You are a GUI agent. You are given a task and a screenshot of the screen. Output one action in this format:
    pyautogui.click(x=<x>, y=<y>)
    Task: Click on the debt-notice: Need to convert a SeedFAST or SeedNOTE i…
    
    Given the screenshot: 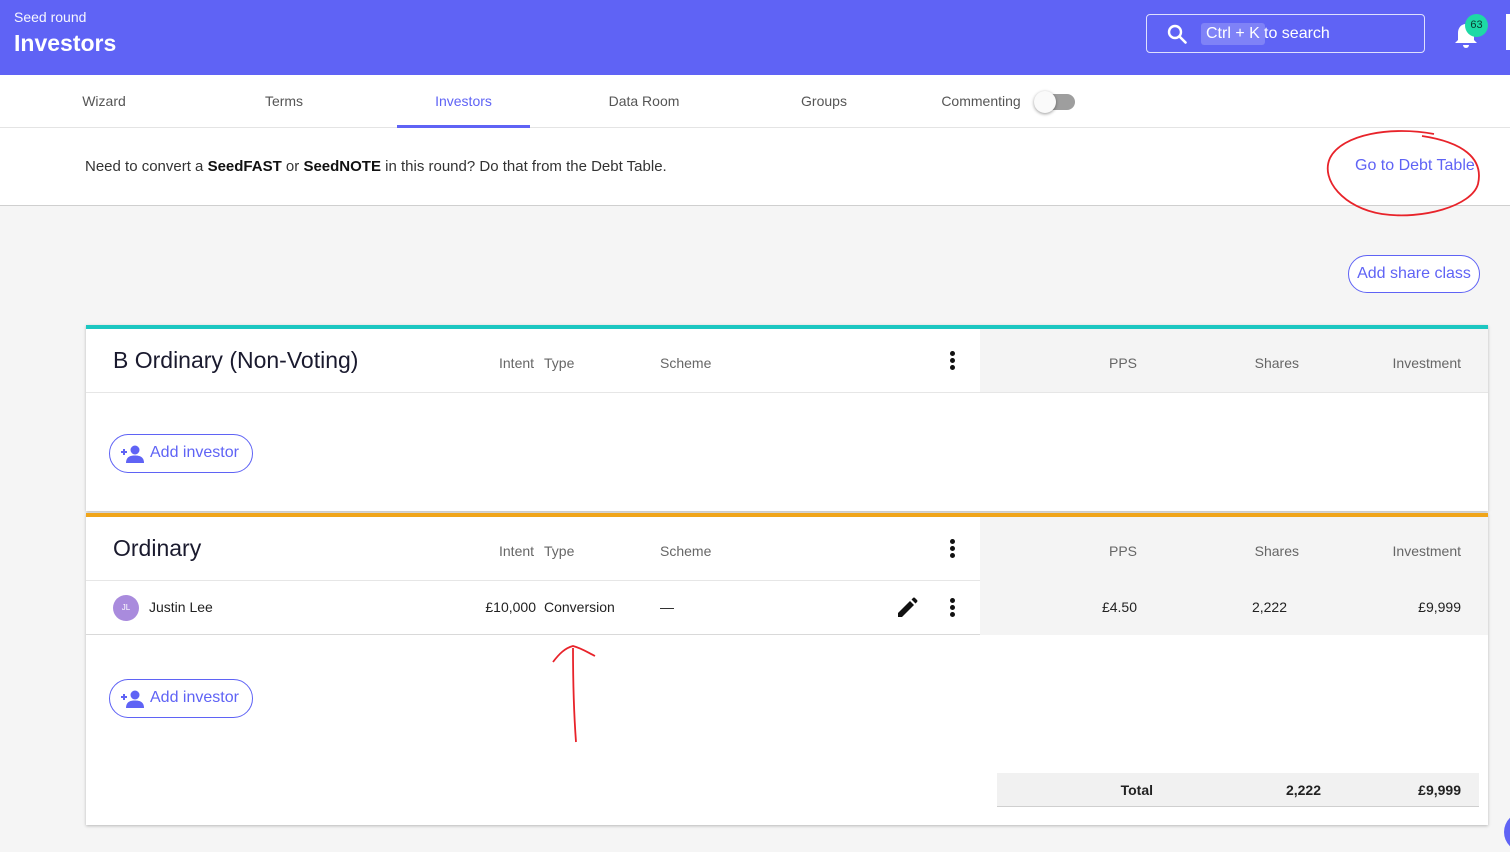 What is the action you would take?
    pyautogui.click(x=755, y=167)
    